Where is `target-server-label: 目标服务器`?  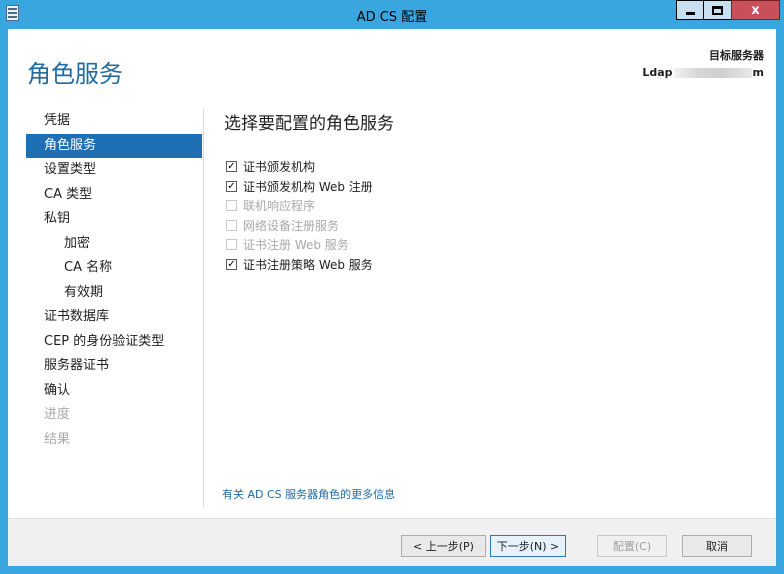
target-server-label: 目标服务器 is located at coordinates (736, 55).